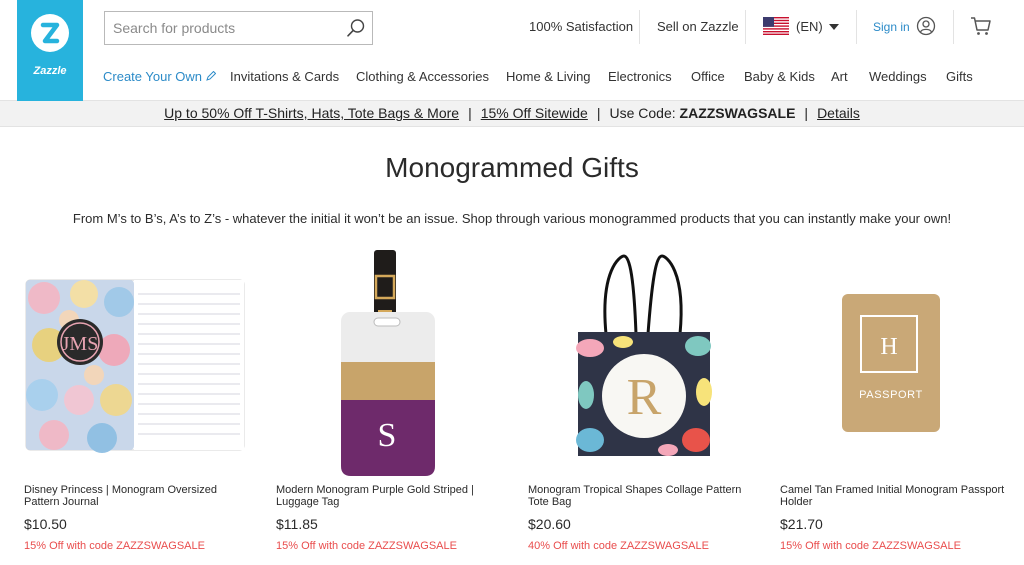  What do you see at coordinates (512, 167) in the screenshot?
I see `page-title: Monogrammed Gifts` at bounding box center [512, 167].